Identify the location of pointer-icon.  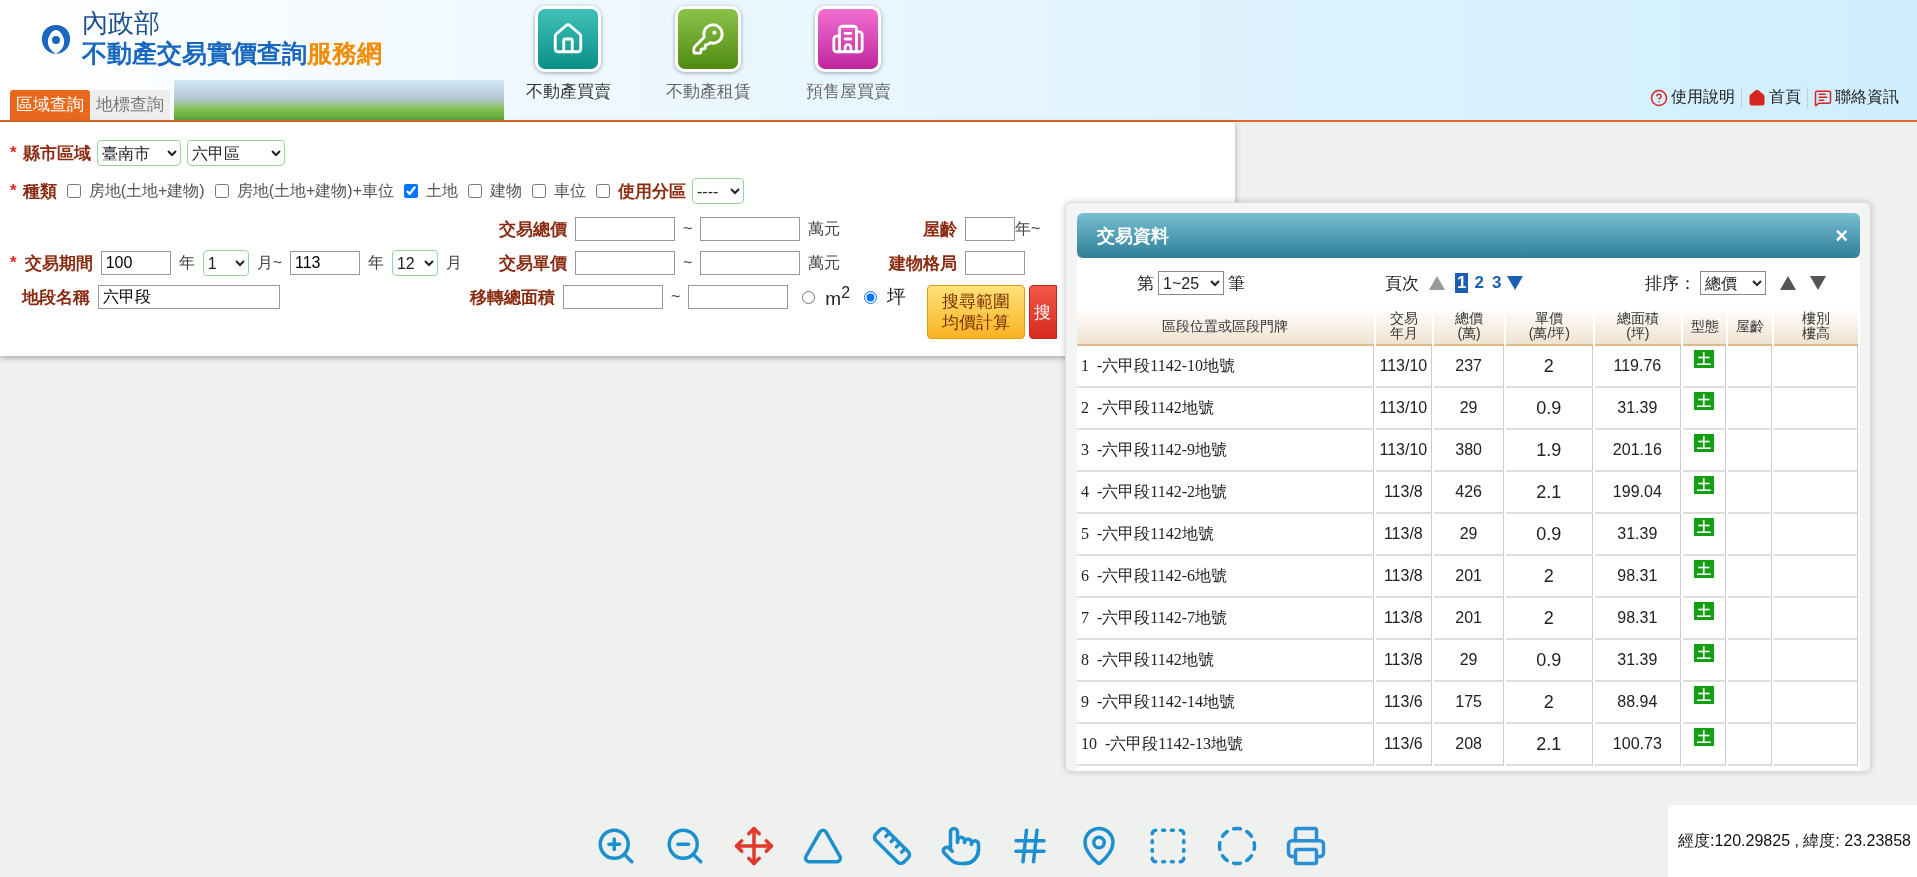
(961, 846).